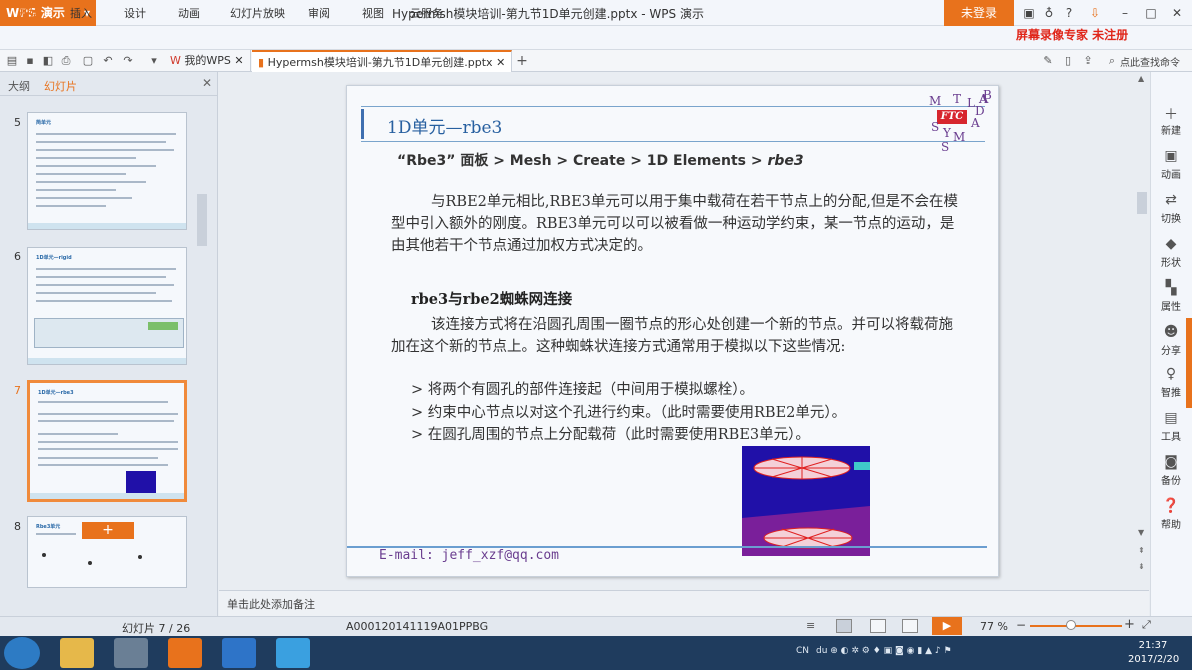 Image resolution: width=1192 pixels, height=670 pixels. I want to click on close-icon: ✕, so click(1177, 13).